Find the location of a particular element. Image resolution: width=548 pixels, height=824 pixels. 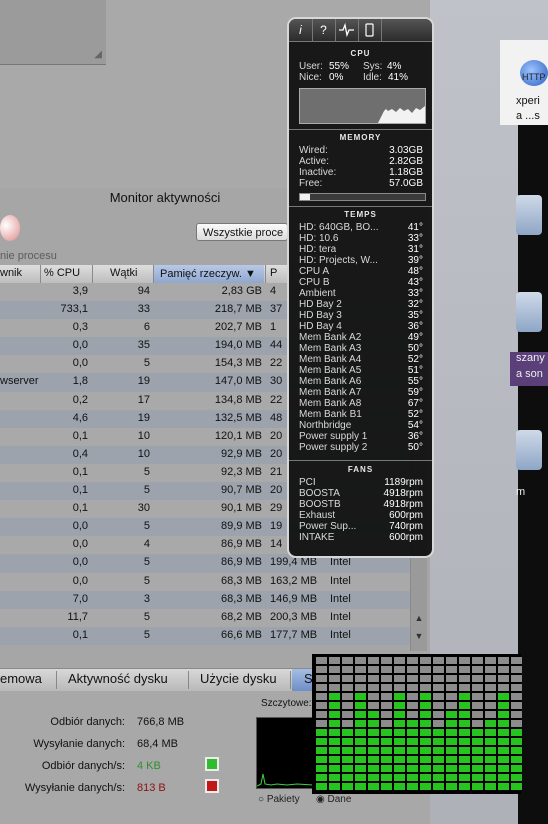

cpu-idle-value: 41% is located at coordinates (398, 77).